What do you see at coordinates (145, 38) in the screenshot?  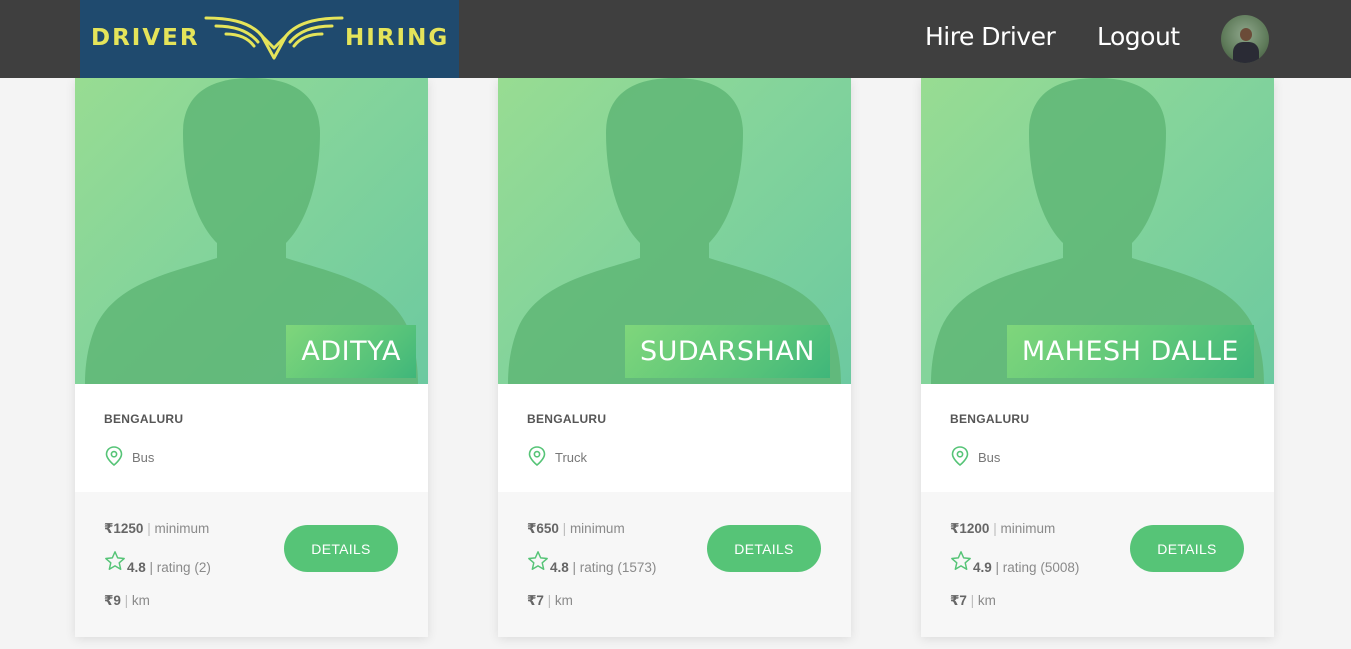 I see `logo-text-driver: DRIVER` at bounding box center [145, 38].